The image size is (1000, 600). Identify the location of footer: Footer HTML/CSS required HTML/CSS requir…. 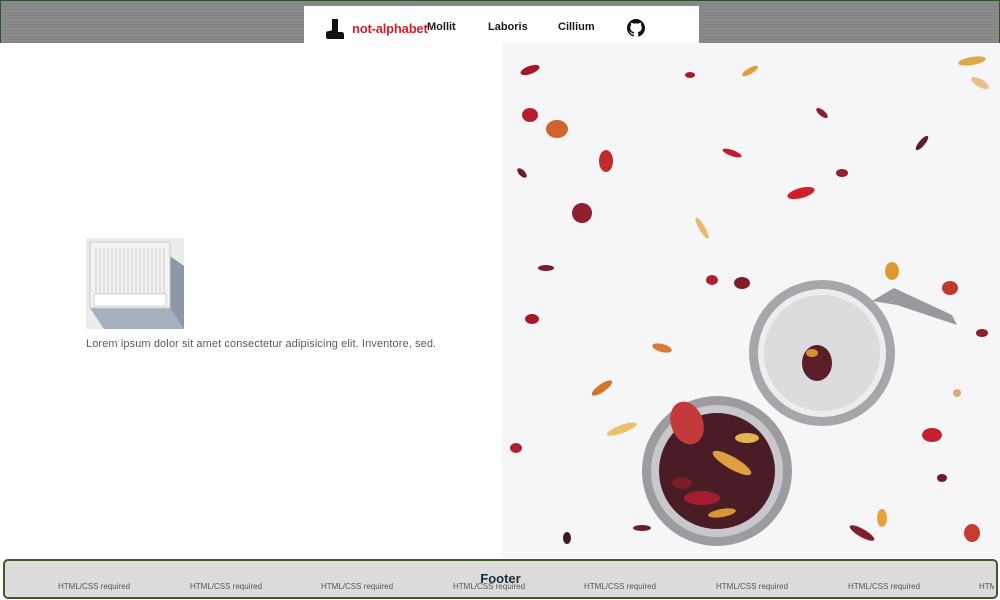
(500, 579).